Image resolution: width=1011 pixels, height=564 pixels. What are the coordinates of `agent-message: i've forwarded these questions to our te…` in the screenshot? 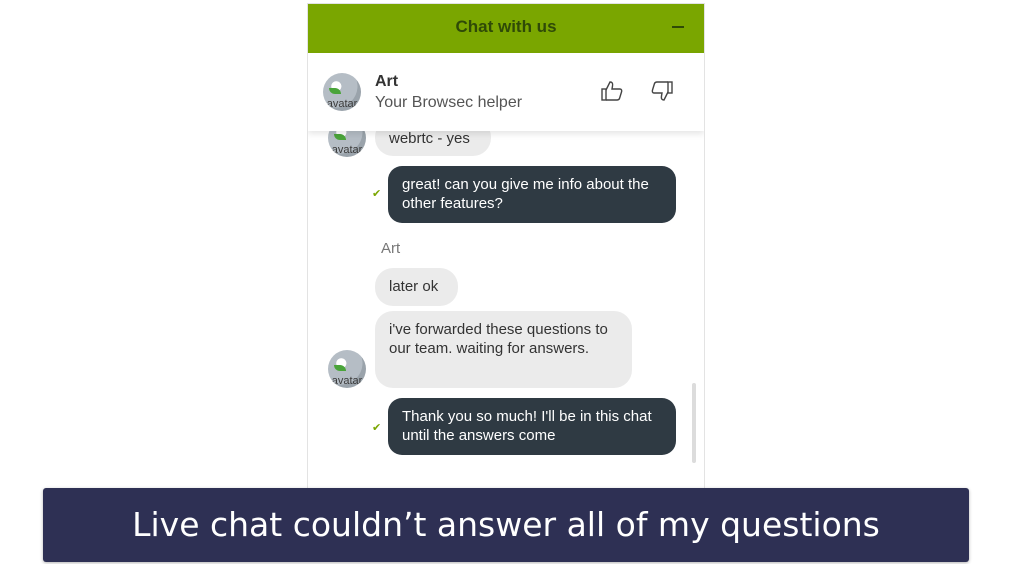 It's located at (503, 349).